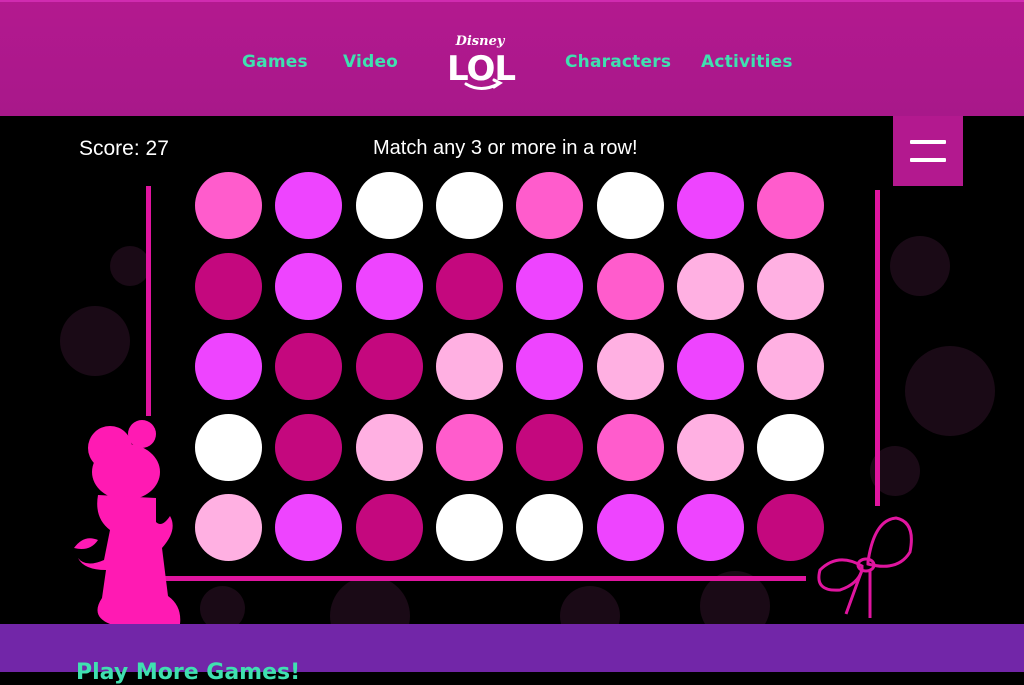  Describe the element at coordinates (485, 578) in the screenshot. I see `frame-bottom` at that location.